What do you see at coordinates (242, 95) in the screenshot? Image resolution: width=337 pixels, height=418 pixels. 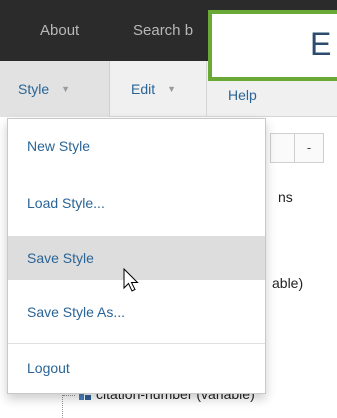 I see `help-menu-label: Help` at bounding box center [242, 95].